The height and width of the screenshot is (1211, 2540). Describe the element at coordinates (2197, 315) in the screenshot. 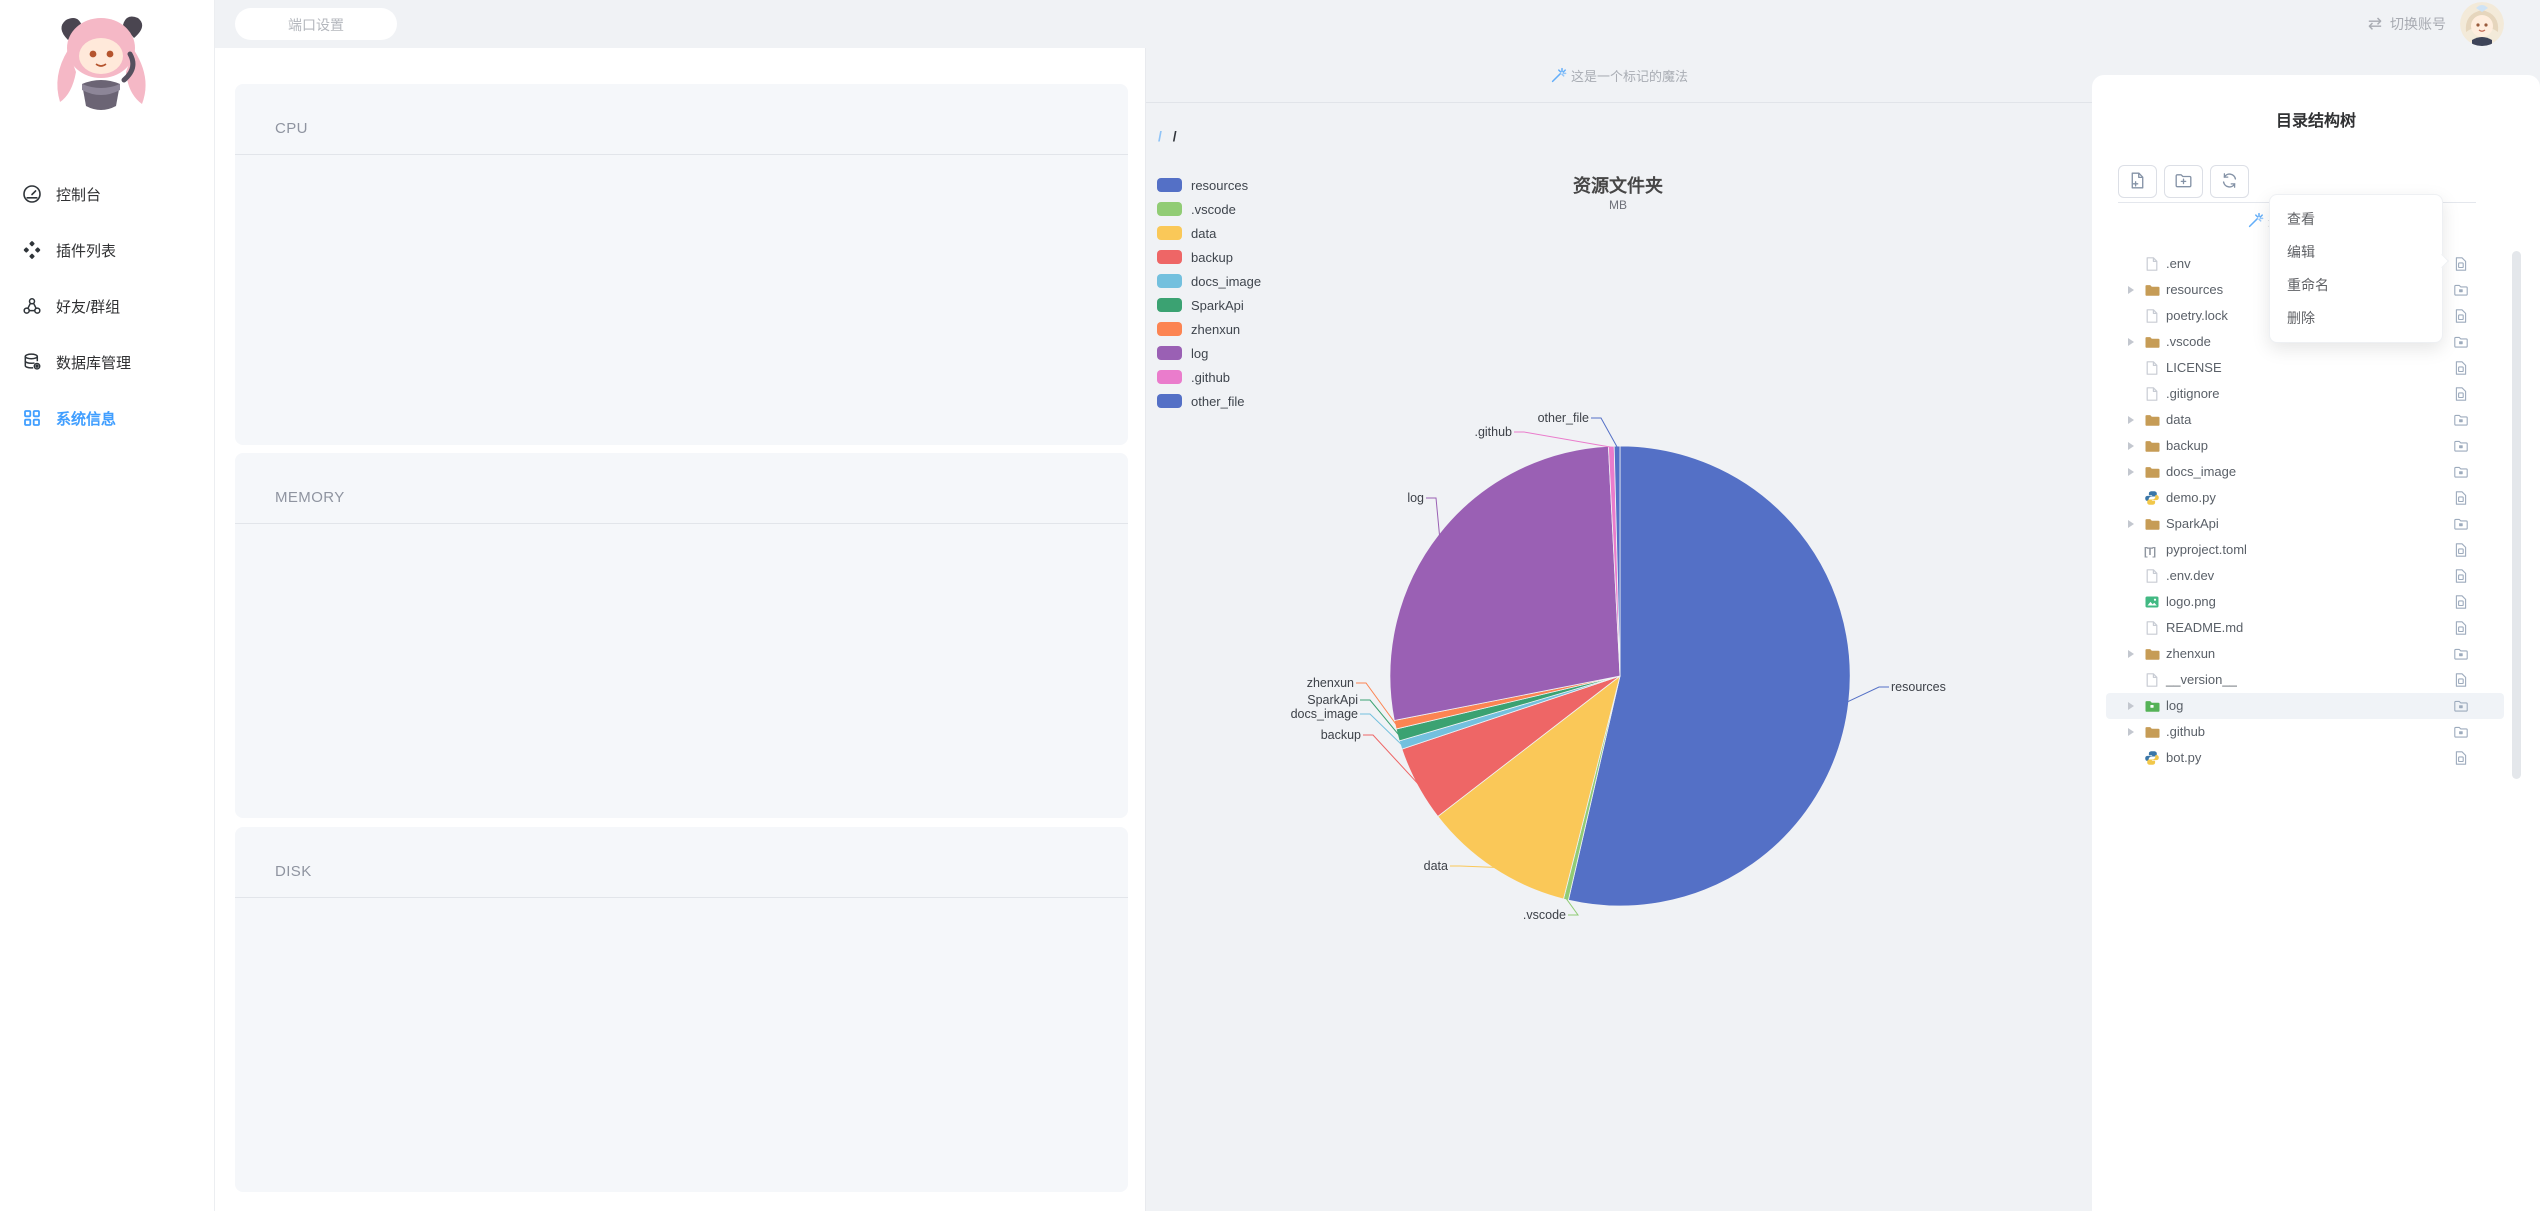

I see `tree-node-label: poetry.lock` at that location.